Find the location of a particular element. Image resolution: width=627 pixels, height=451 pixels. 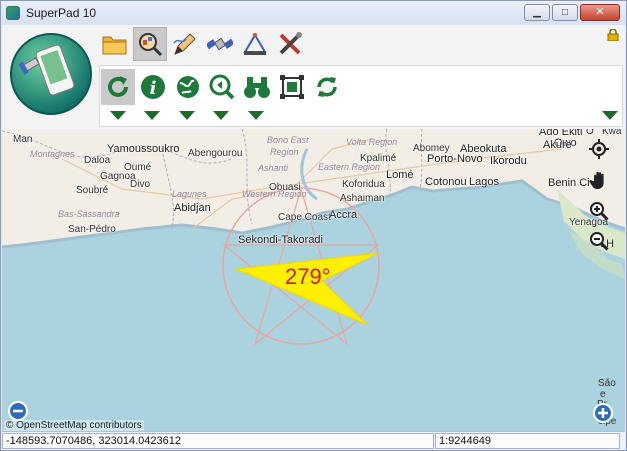

map-label-cape-coast: Cape Coast is located at coordinates (304, 217).